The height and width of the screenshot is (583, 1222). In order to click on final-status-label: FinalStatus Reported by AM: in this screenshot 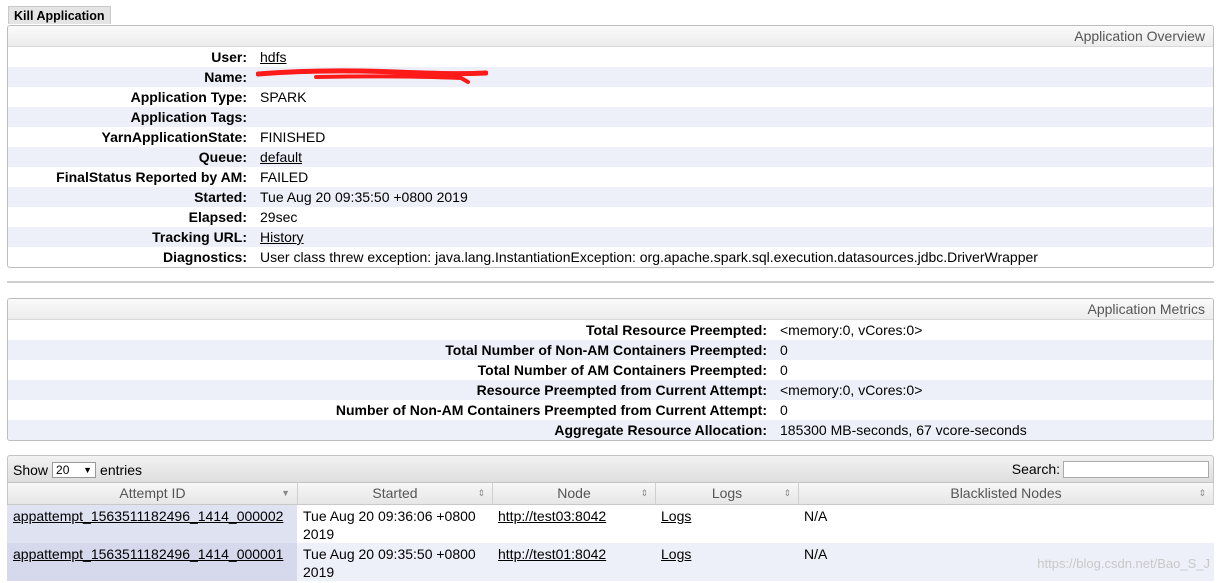, I will do `click(151, 177)`.